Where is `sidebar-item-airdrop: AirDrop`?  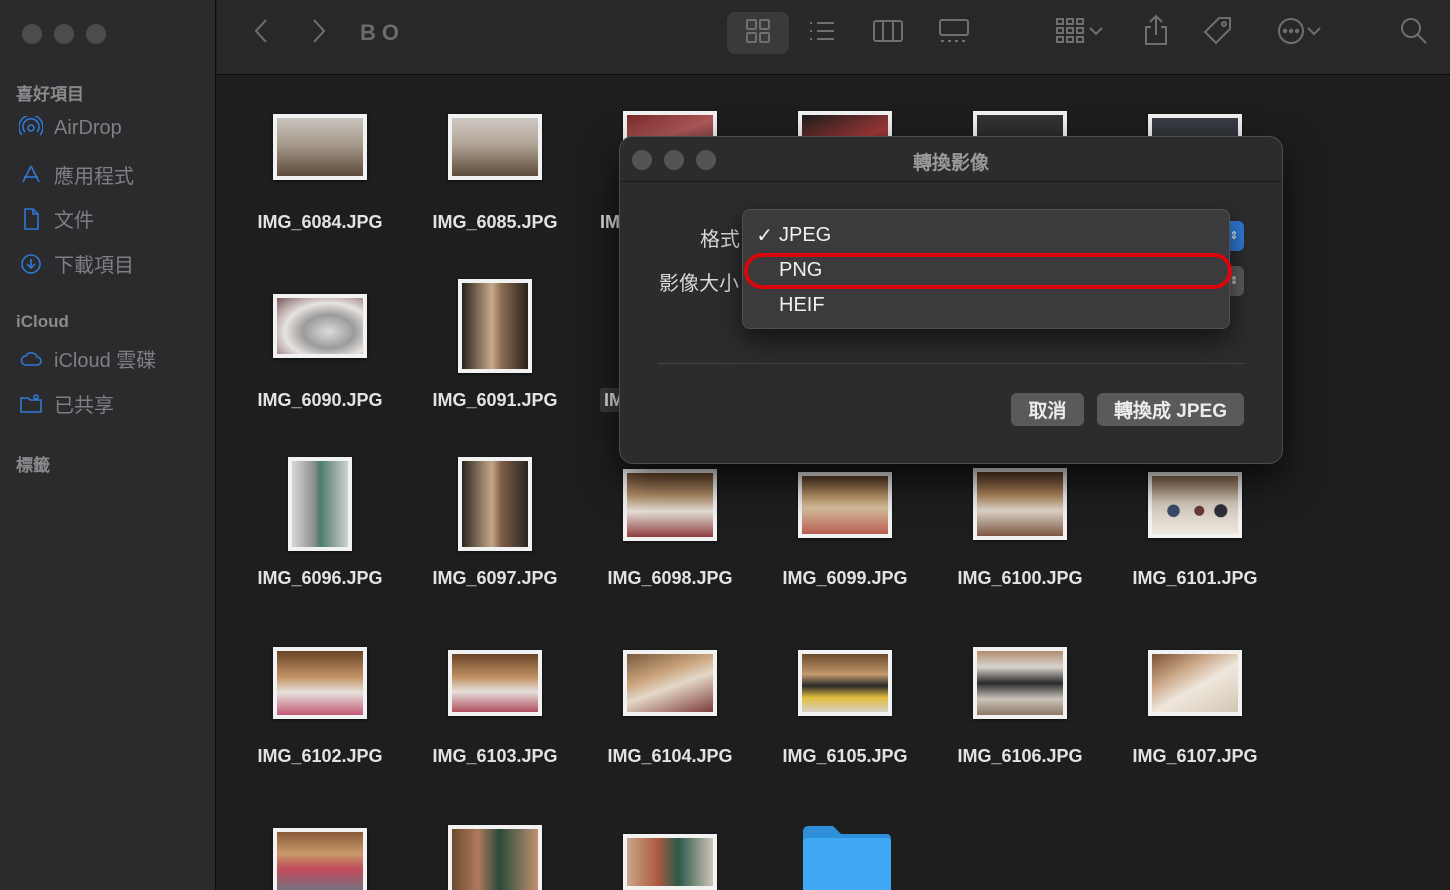 sidebar-item-airdrop: AirDrop is located at coordinates (70, 128).